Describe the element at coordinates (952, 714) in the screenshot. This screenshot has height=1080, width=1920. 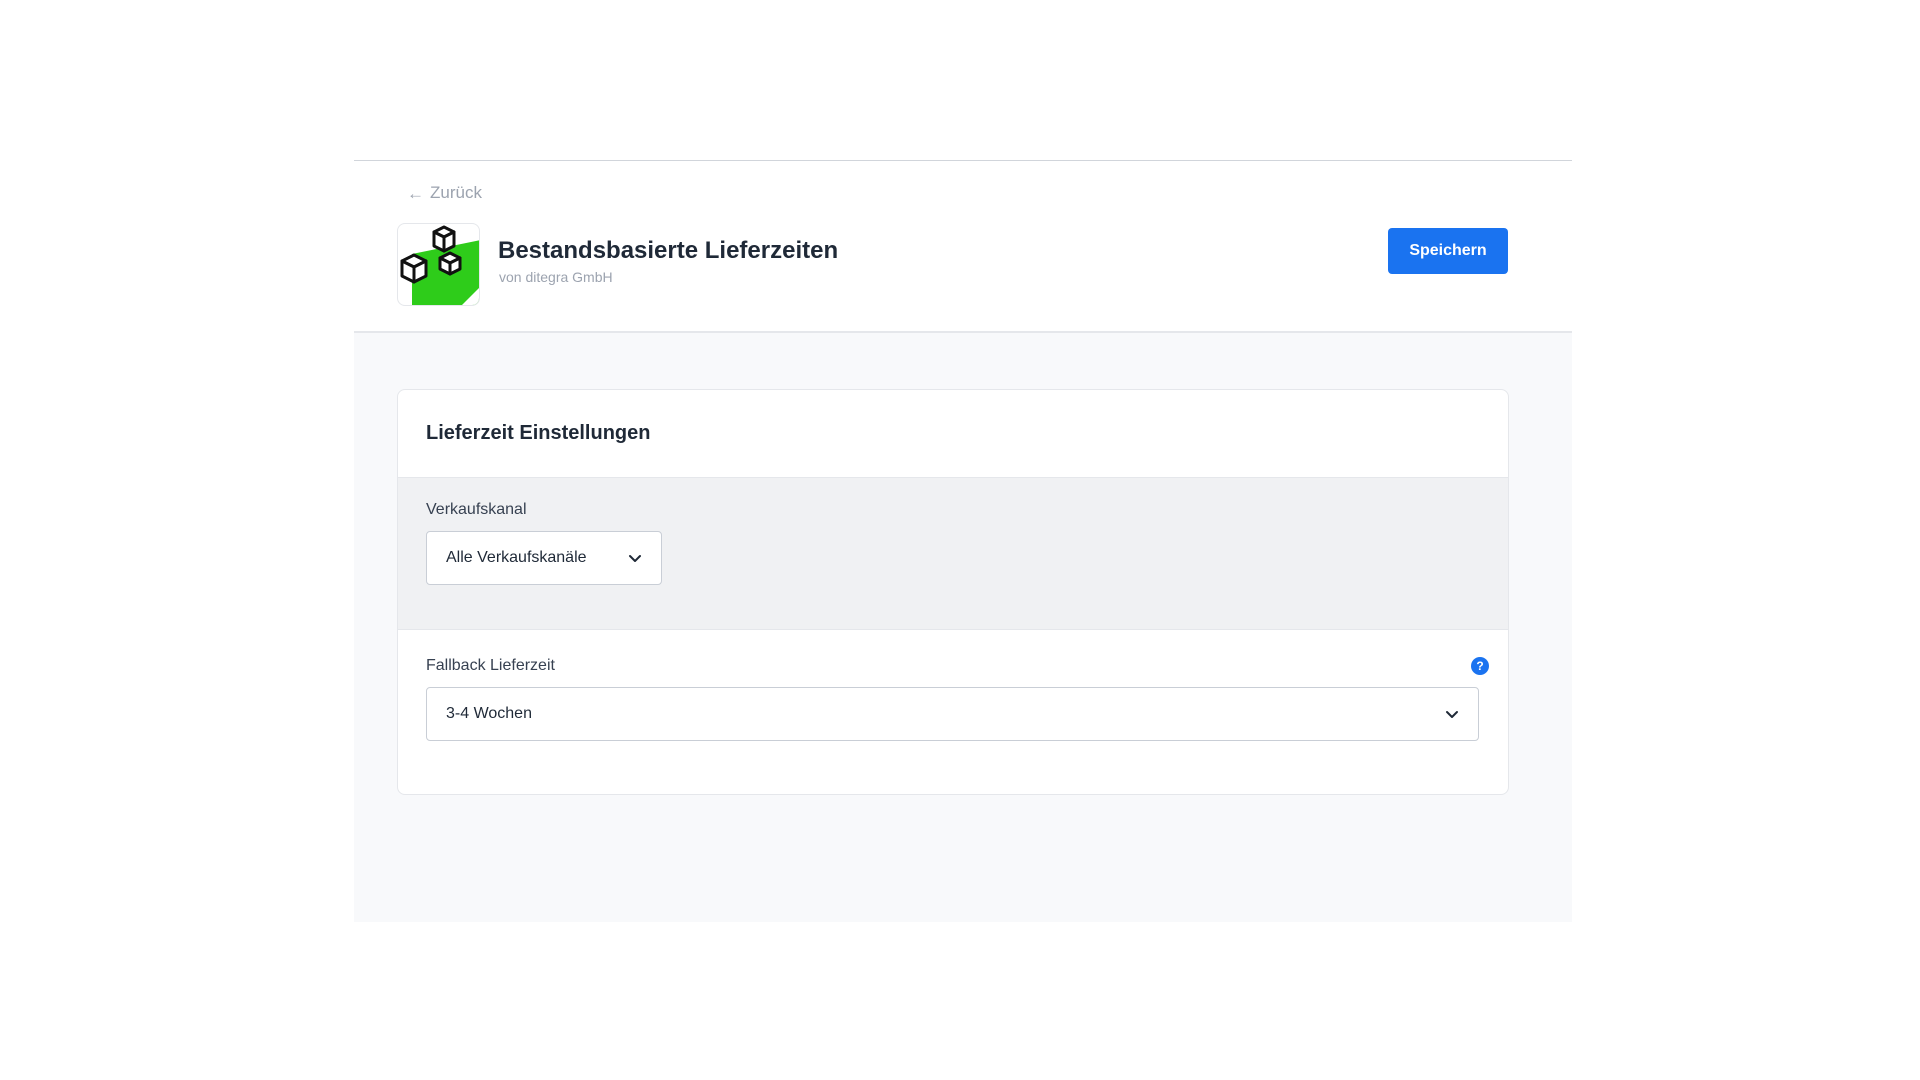
I see `fallback-select: 3-4 Wochen` at that location.